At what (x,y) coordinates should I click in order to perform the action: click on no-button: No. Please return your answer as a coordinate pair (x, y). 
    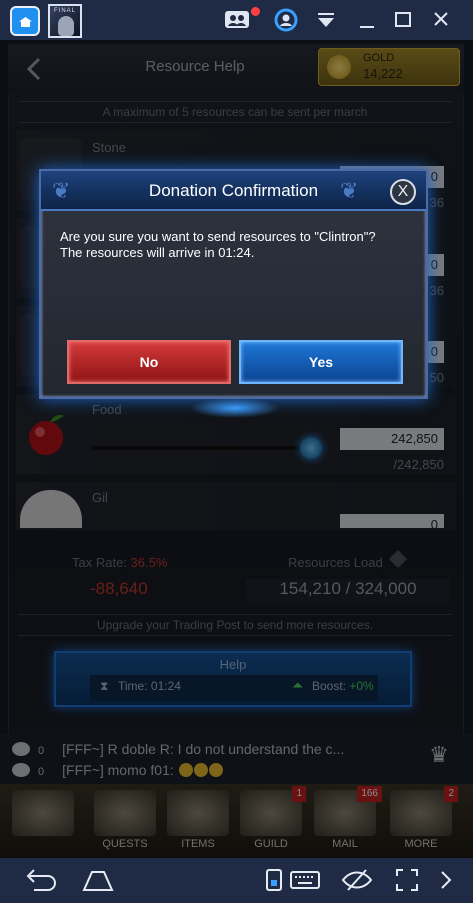
    Looking at the image, I should click on (149, 362).